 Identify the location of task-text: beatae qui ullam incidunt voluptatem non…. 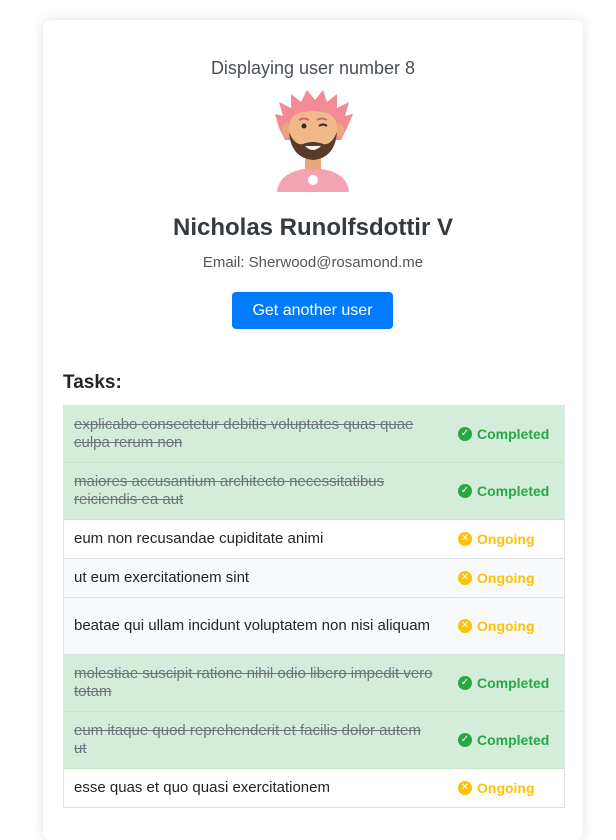
(252, 625).